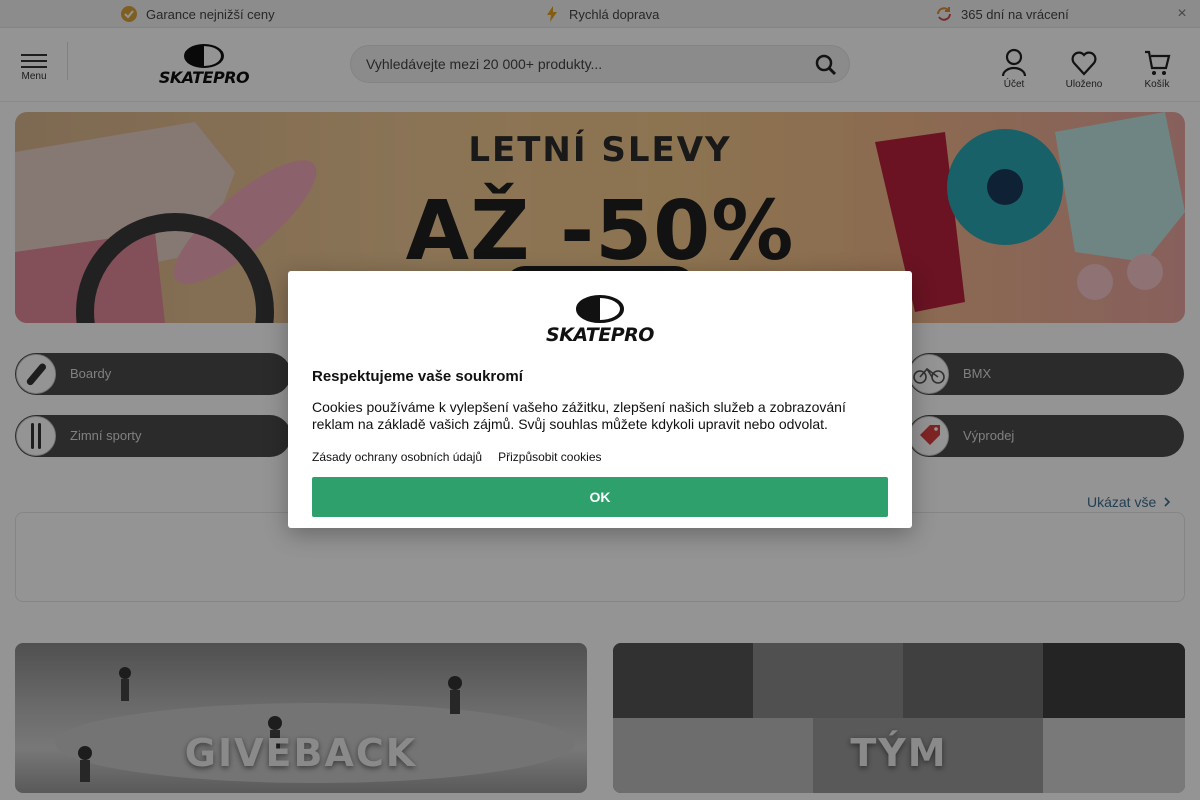  What do you see at coordinates (549, 457) in the screenshot?
I see `customize-cookies-link: Přizpůsobit cookies` at bounding box center [549, 457].